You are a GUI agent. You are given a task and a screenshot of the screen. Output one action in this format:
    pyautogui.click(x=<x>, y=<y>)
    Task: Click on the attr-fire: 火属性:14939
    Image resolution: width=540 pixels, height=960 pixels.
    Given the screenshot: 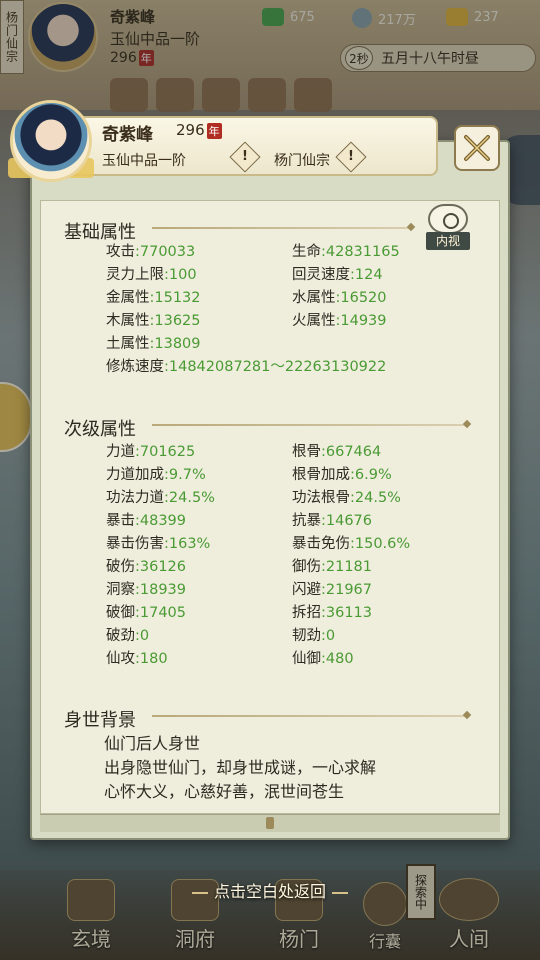 What is the action you would take?
    pyautogui.click(x=339, y=321)
    